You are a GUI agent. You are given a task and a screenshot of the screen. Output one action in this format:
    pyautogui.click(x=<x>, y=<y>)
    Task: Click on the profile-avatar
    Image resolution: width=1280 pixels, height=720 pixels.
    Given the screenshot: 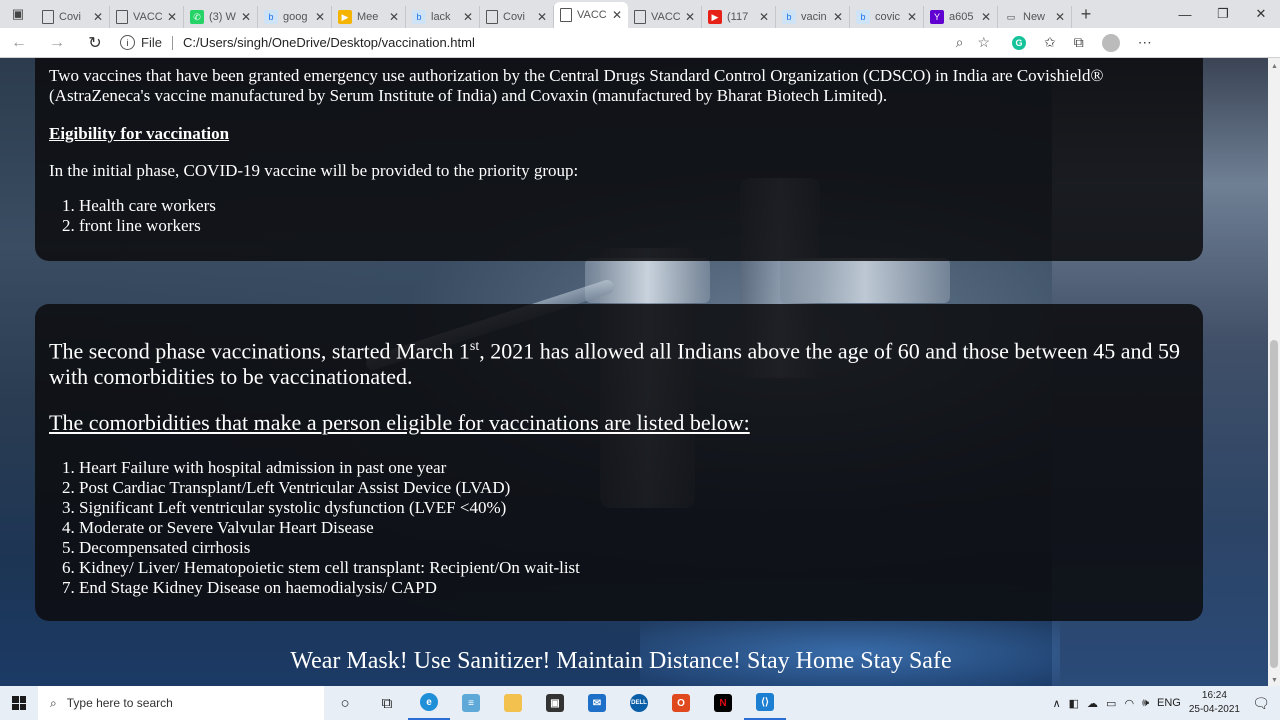 What is the action you would take?
    pyautogui.click(x=1110, y=42)
    